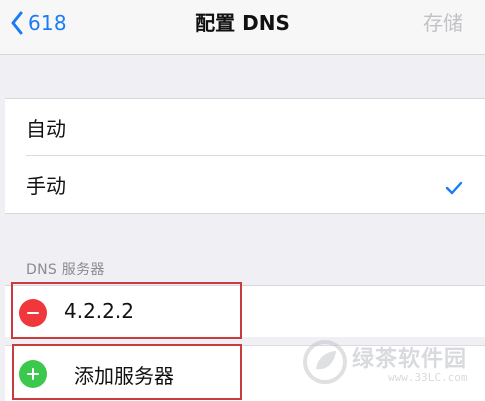  I want to click on dns-server-row: 4.2.2.2, so click(245, 310).